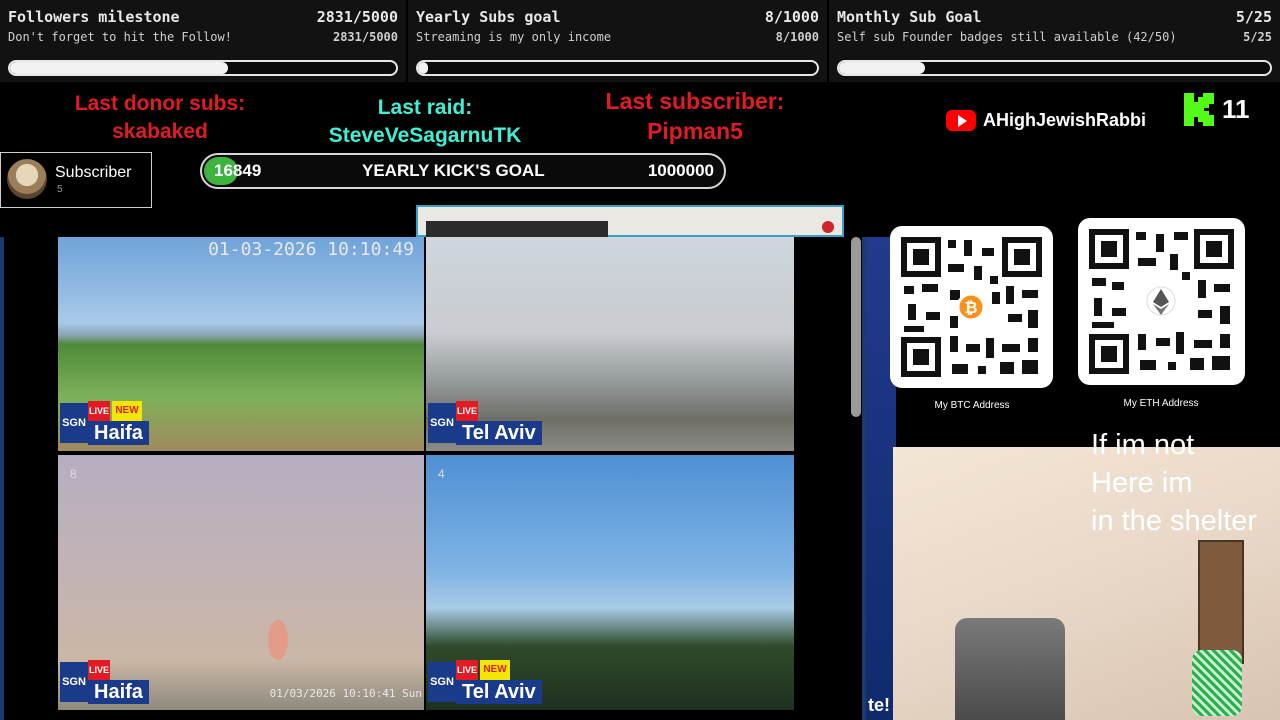 Image resolution: width=1280 pixels, height=720 pixels. What do you see at coordinates (94, 17) in the screenshot?
I see `goal-title: Followers milestone` at bounding box center [94, 17].